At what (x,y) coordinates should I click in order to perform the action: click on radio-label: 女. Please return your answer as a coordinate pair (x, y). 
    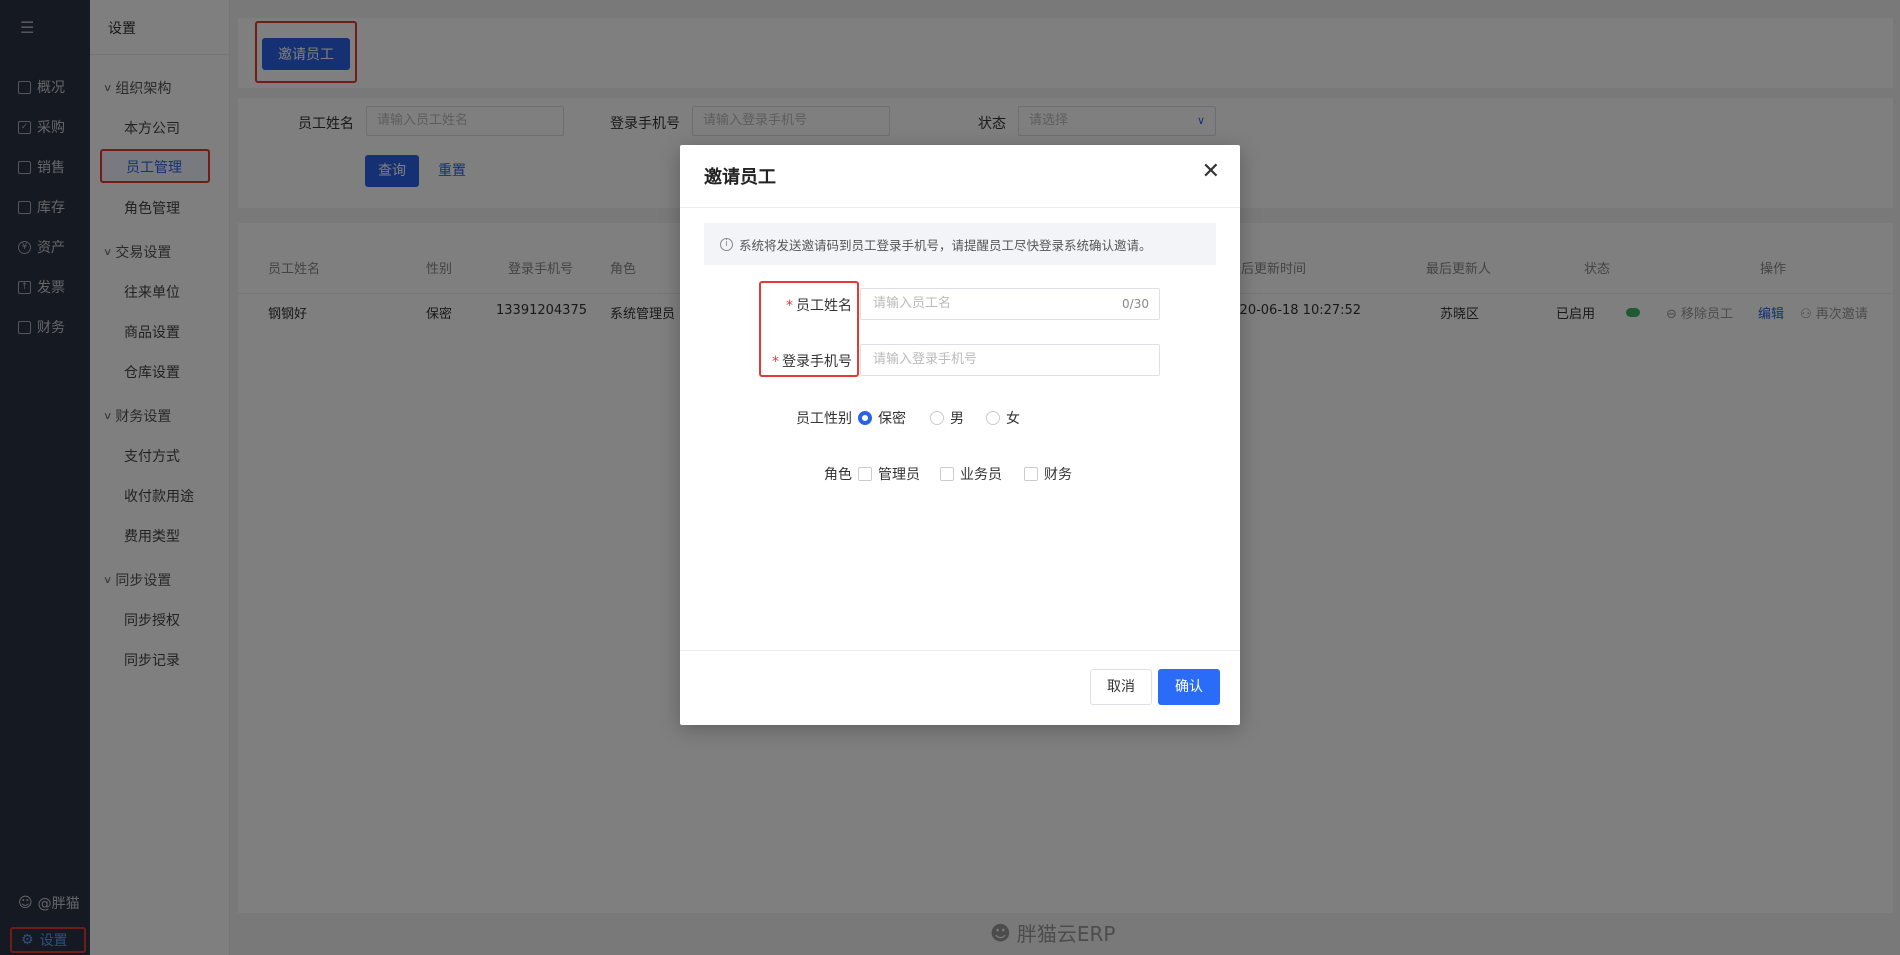
    Looking at the image, I should click on (1013, 419).